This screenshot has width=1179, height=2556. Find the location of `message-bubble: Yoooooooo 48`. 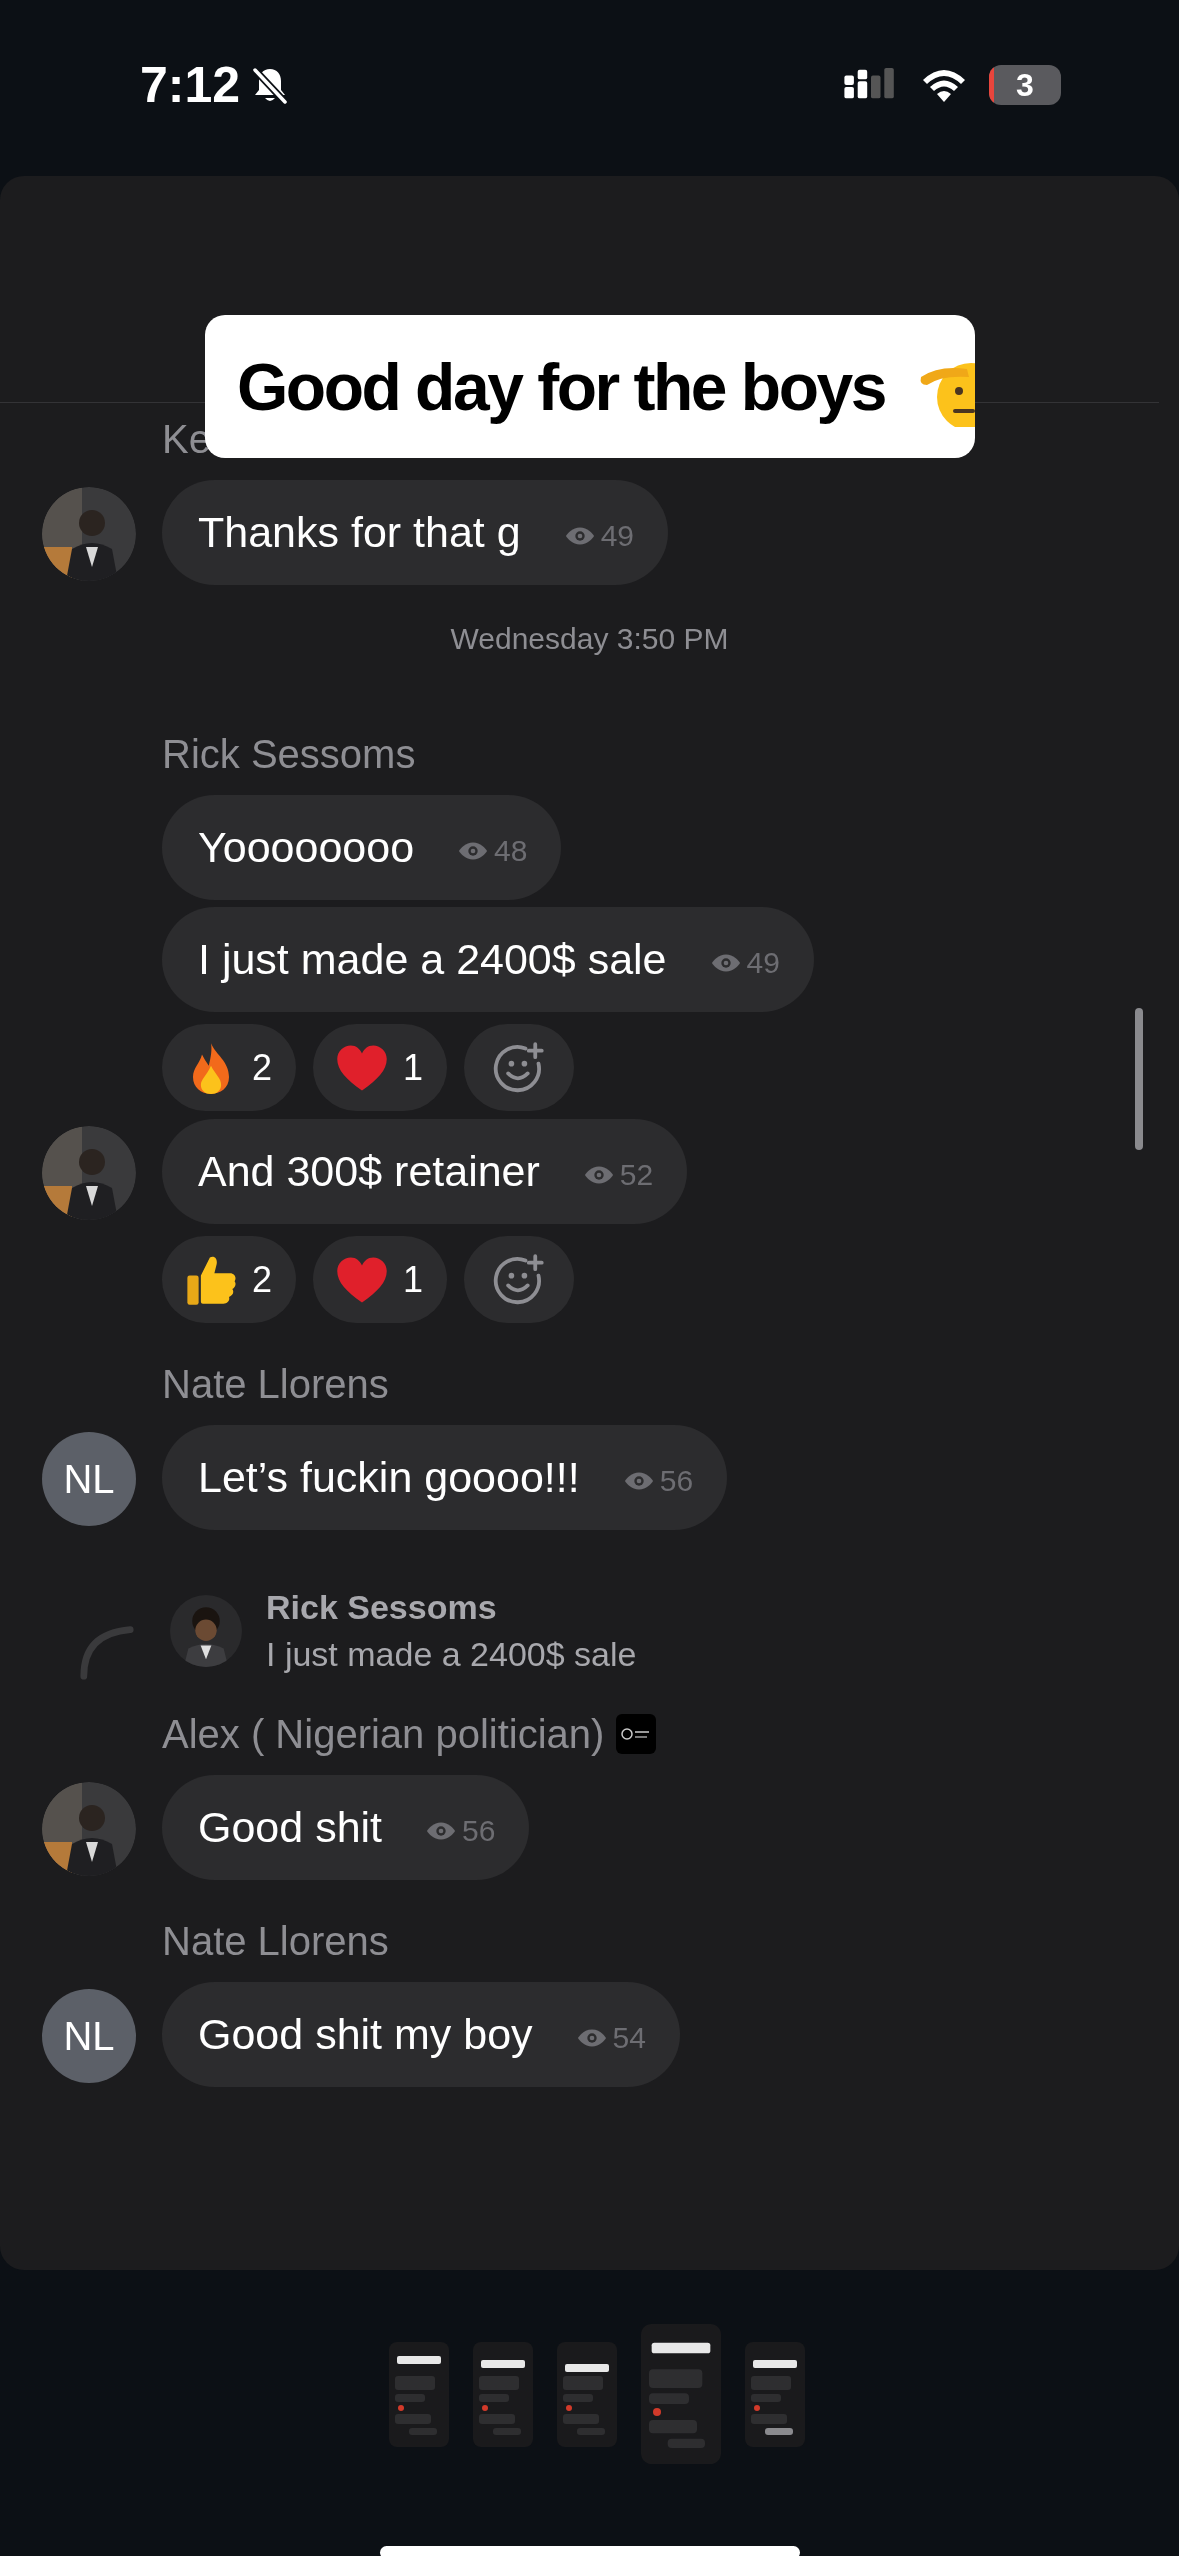

message-bubble: Yoooooooo 48 is located at coordinates (362, 847).